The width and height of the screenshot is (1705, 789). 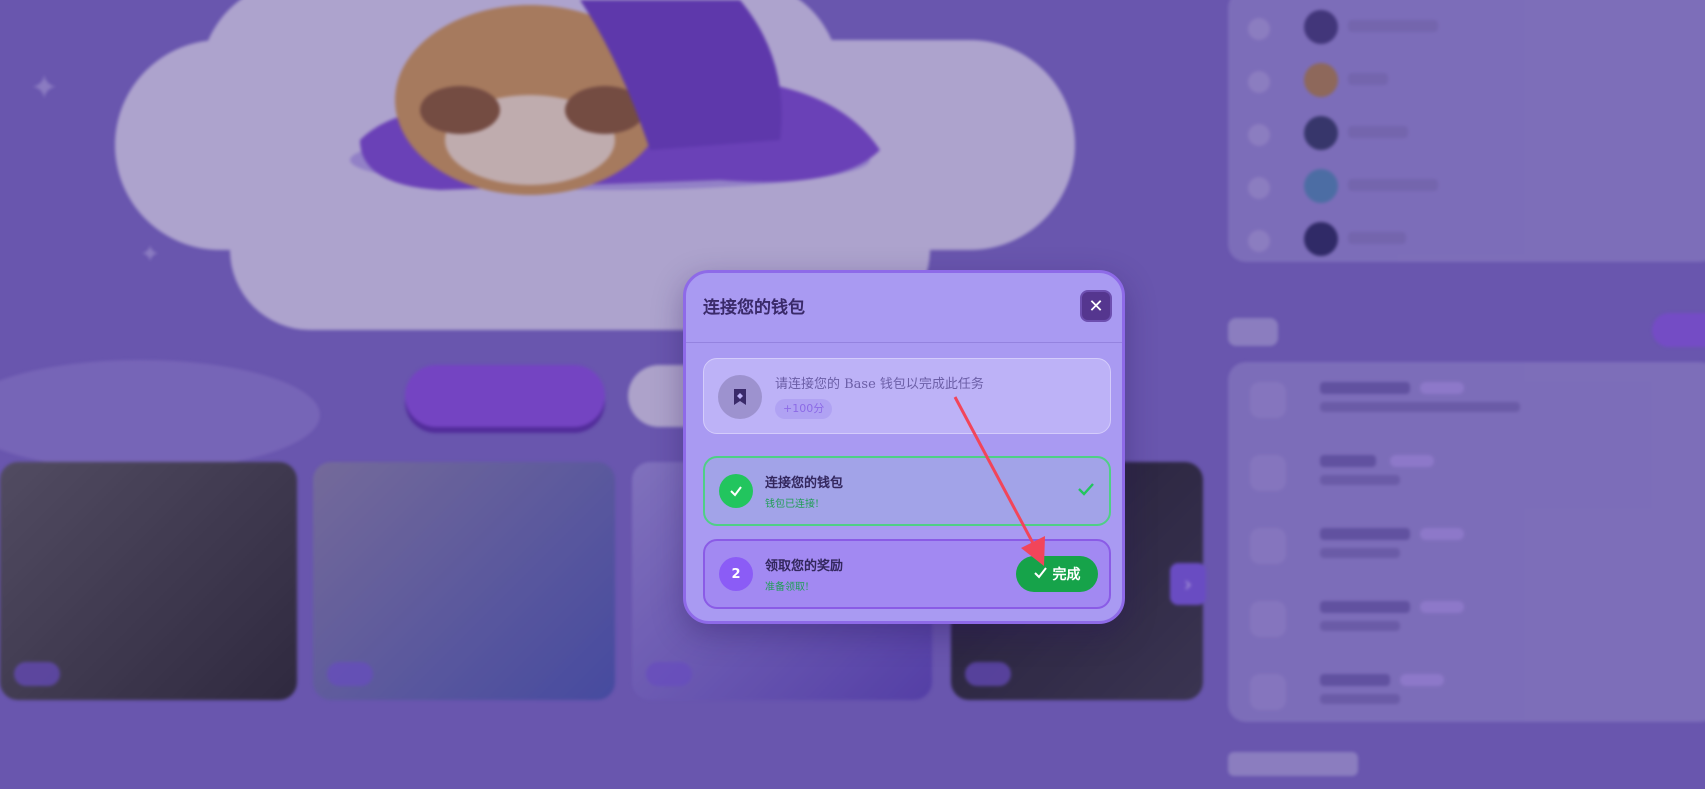 What do you see at coordinates (740, 397) in the screenshot?
I see `bookmark-icon` at bounding box center [740, 397].